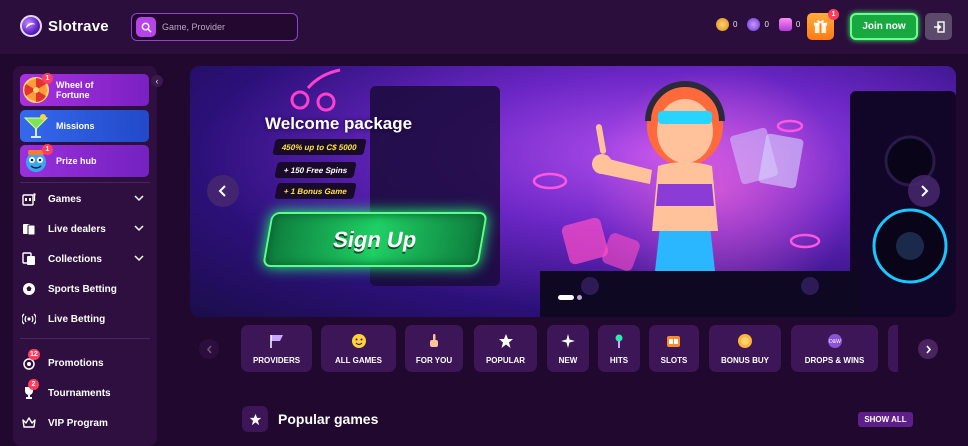  I want to click on svg-text: D&W, so click(835, 342).